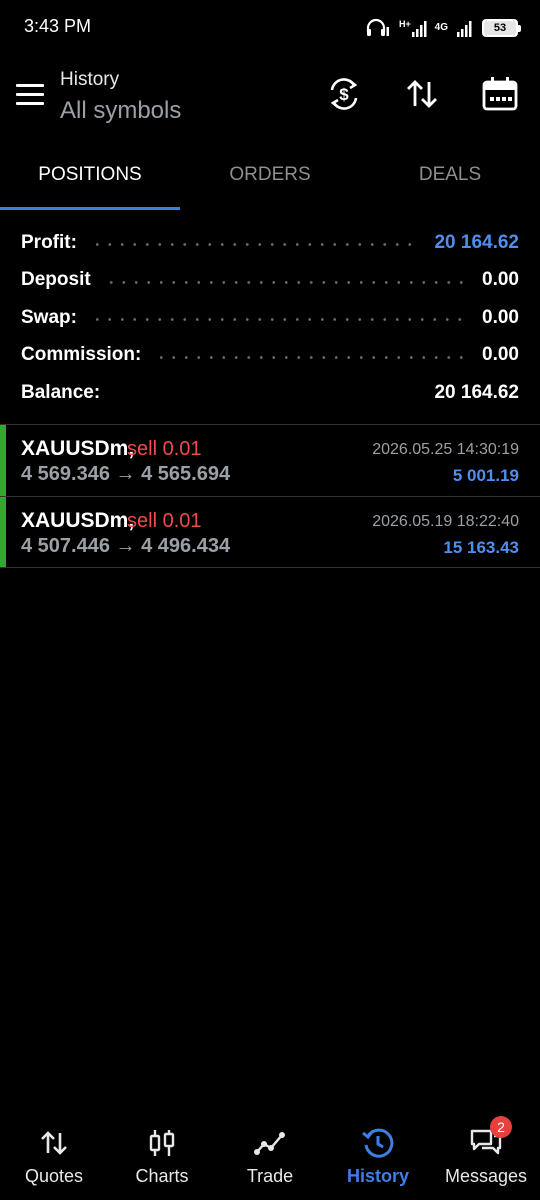 The image size is (540, 1200). Describe the element at coordinates (54, 1161) in the screenshot. I see `nav-quotes: Quotes` at that location.